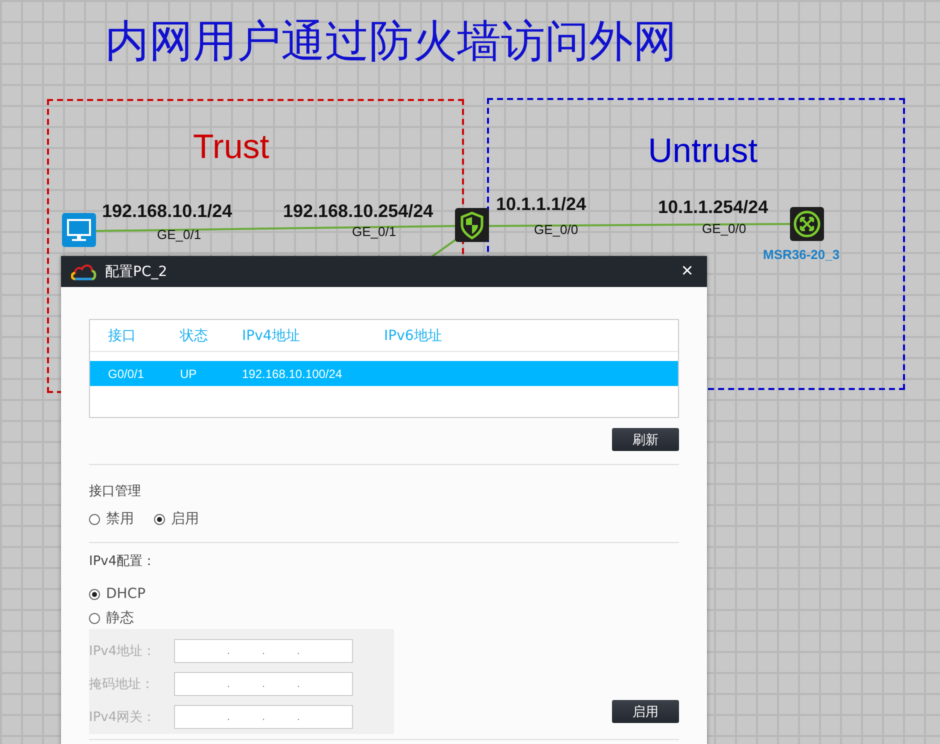 The width and height of the screenshot is (940, 744). I want to click on diagram-title: 内网用户通过防火墙访问外网, so click(391, 42).